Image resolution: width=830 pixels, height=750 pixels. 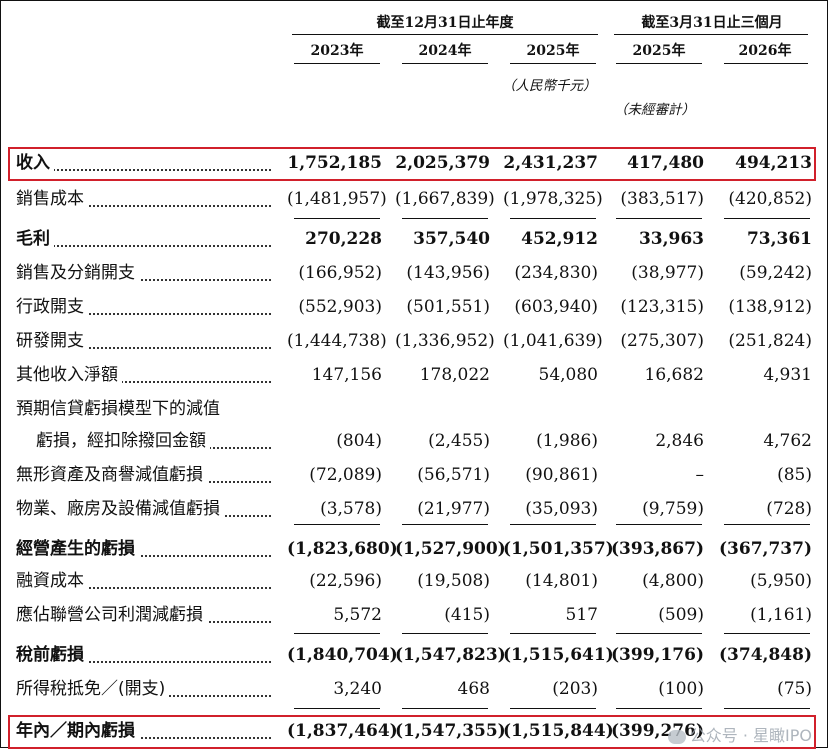 What do you see at coordinates (558, 549) in the screenshot?
I see `table-cell: (1,501,357)` at bounding box center [558, 549].